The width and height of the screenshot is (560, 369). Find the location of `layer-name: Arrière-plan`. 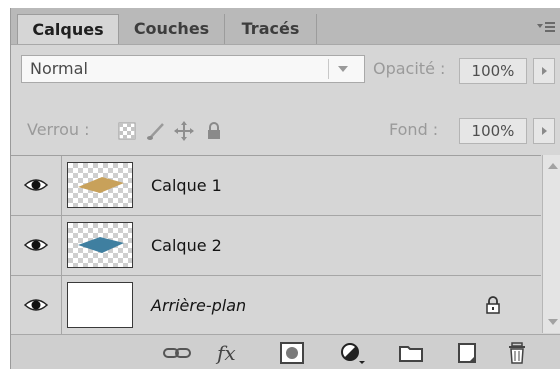

layer-name: Arrière-plan is located at coordinates (198, 305).